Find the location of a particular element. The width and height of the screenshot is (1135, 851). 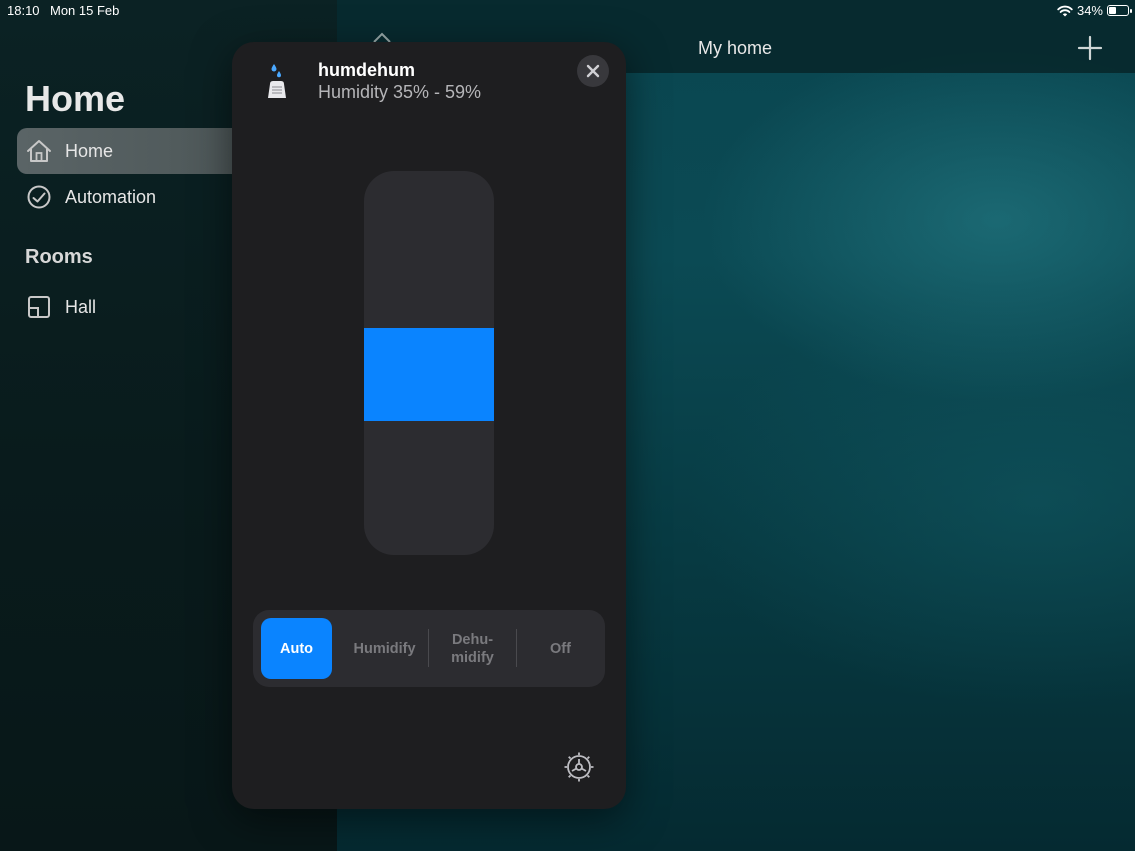

gear-icon is located at coordinates (579, 767).